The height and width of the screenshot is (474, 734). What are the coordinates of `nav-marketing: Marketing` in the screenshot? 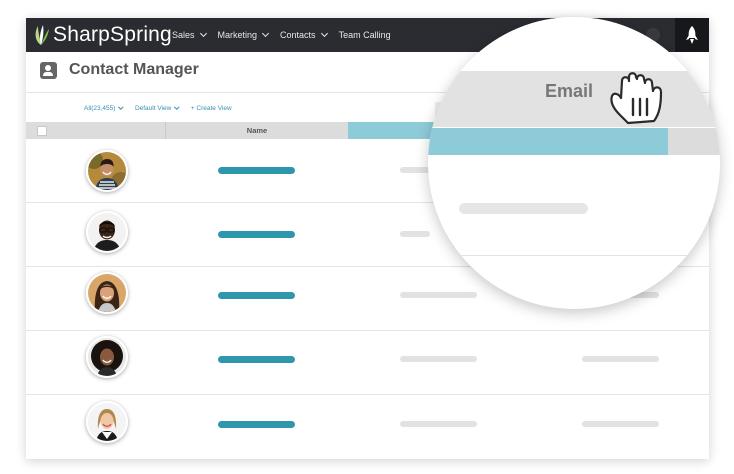 It's located at (243, 34).